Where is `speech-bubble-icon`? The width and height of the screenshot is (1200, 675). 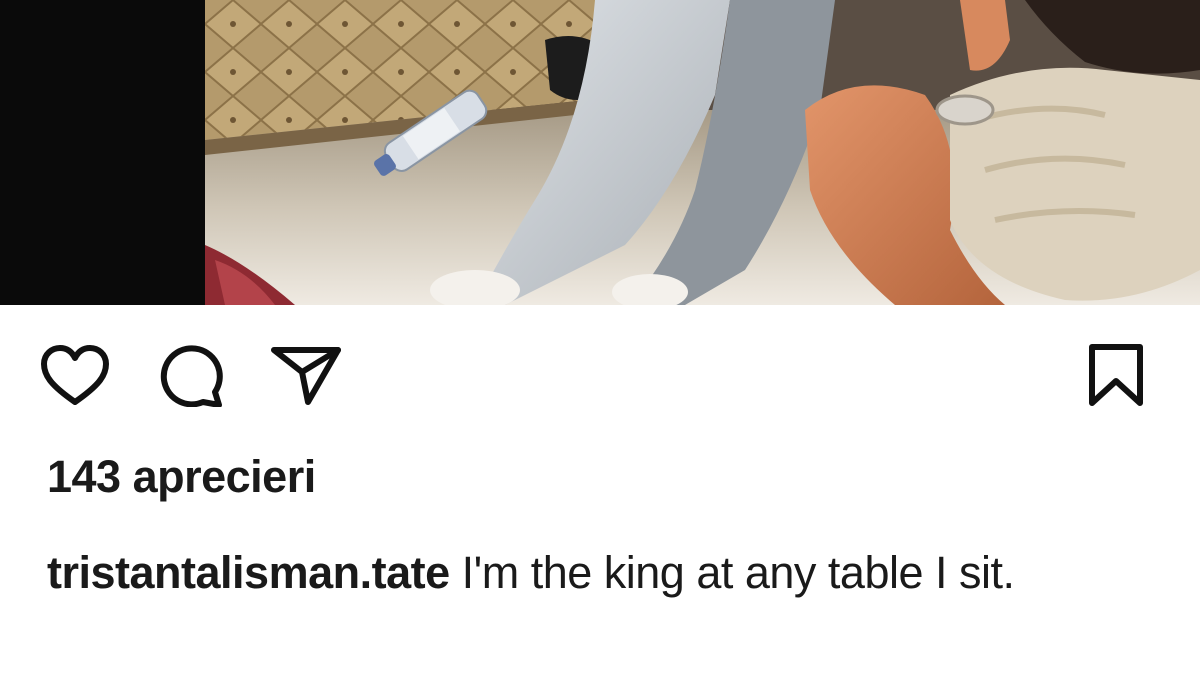 speech-bubble-icon is located at coordinates (191, 376).